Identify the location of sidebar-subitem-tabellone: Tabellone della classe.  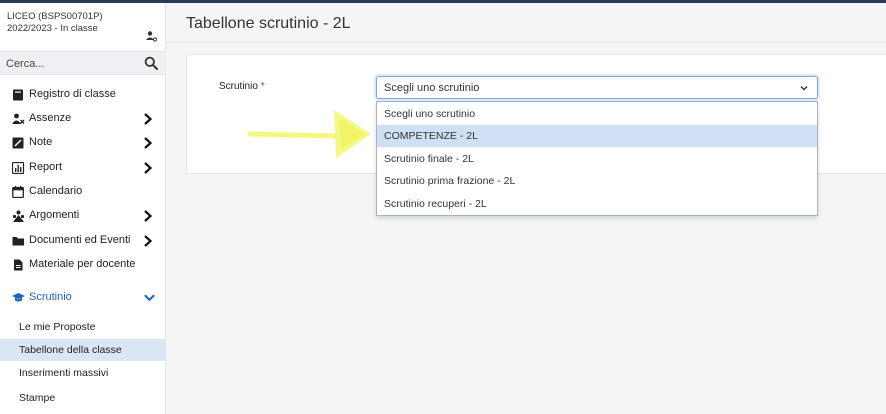
(83, 350).